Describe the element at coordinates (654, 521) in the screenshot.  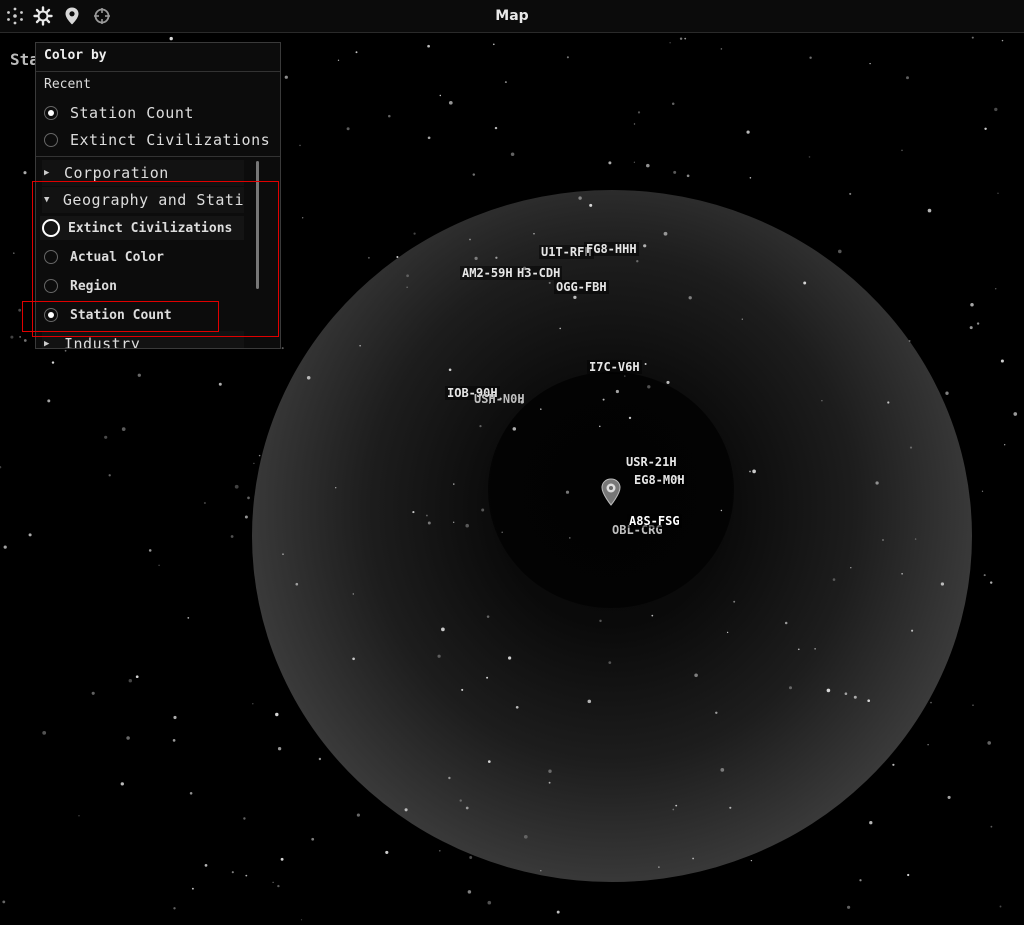
I see `system-label: A8S-FSG` at that location.